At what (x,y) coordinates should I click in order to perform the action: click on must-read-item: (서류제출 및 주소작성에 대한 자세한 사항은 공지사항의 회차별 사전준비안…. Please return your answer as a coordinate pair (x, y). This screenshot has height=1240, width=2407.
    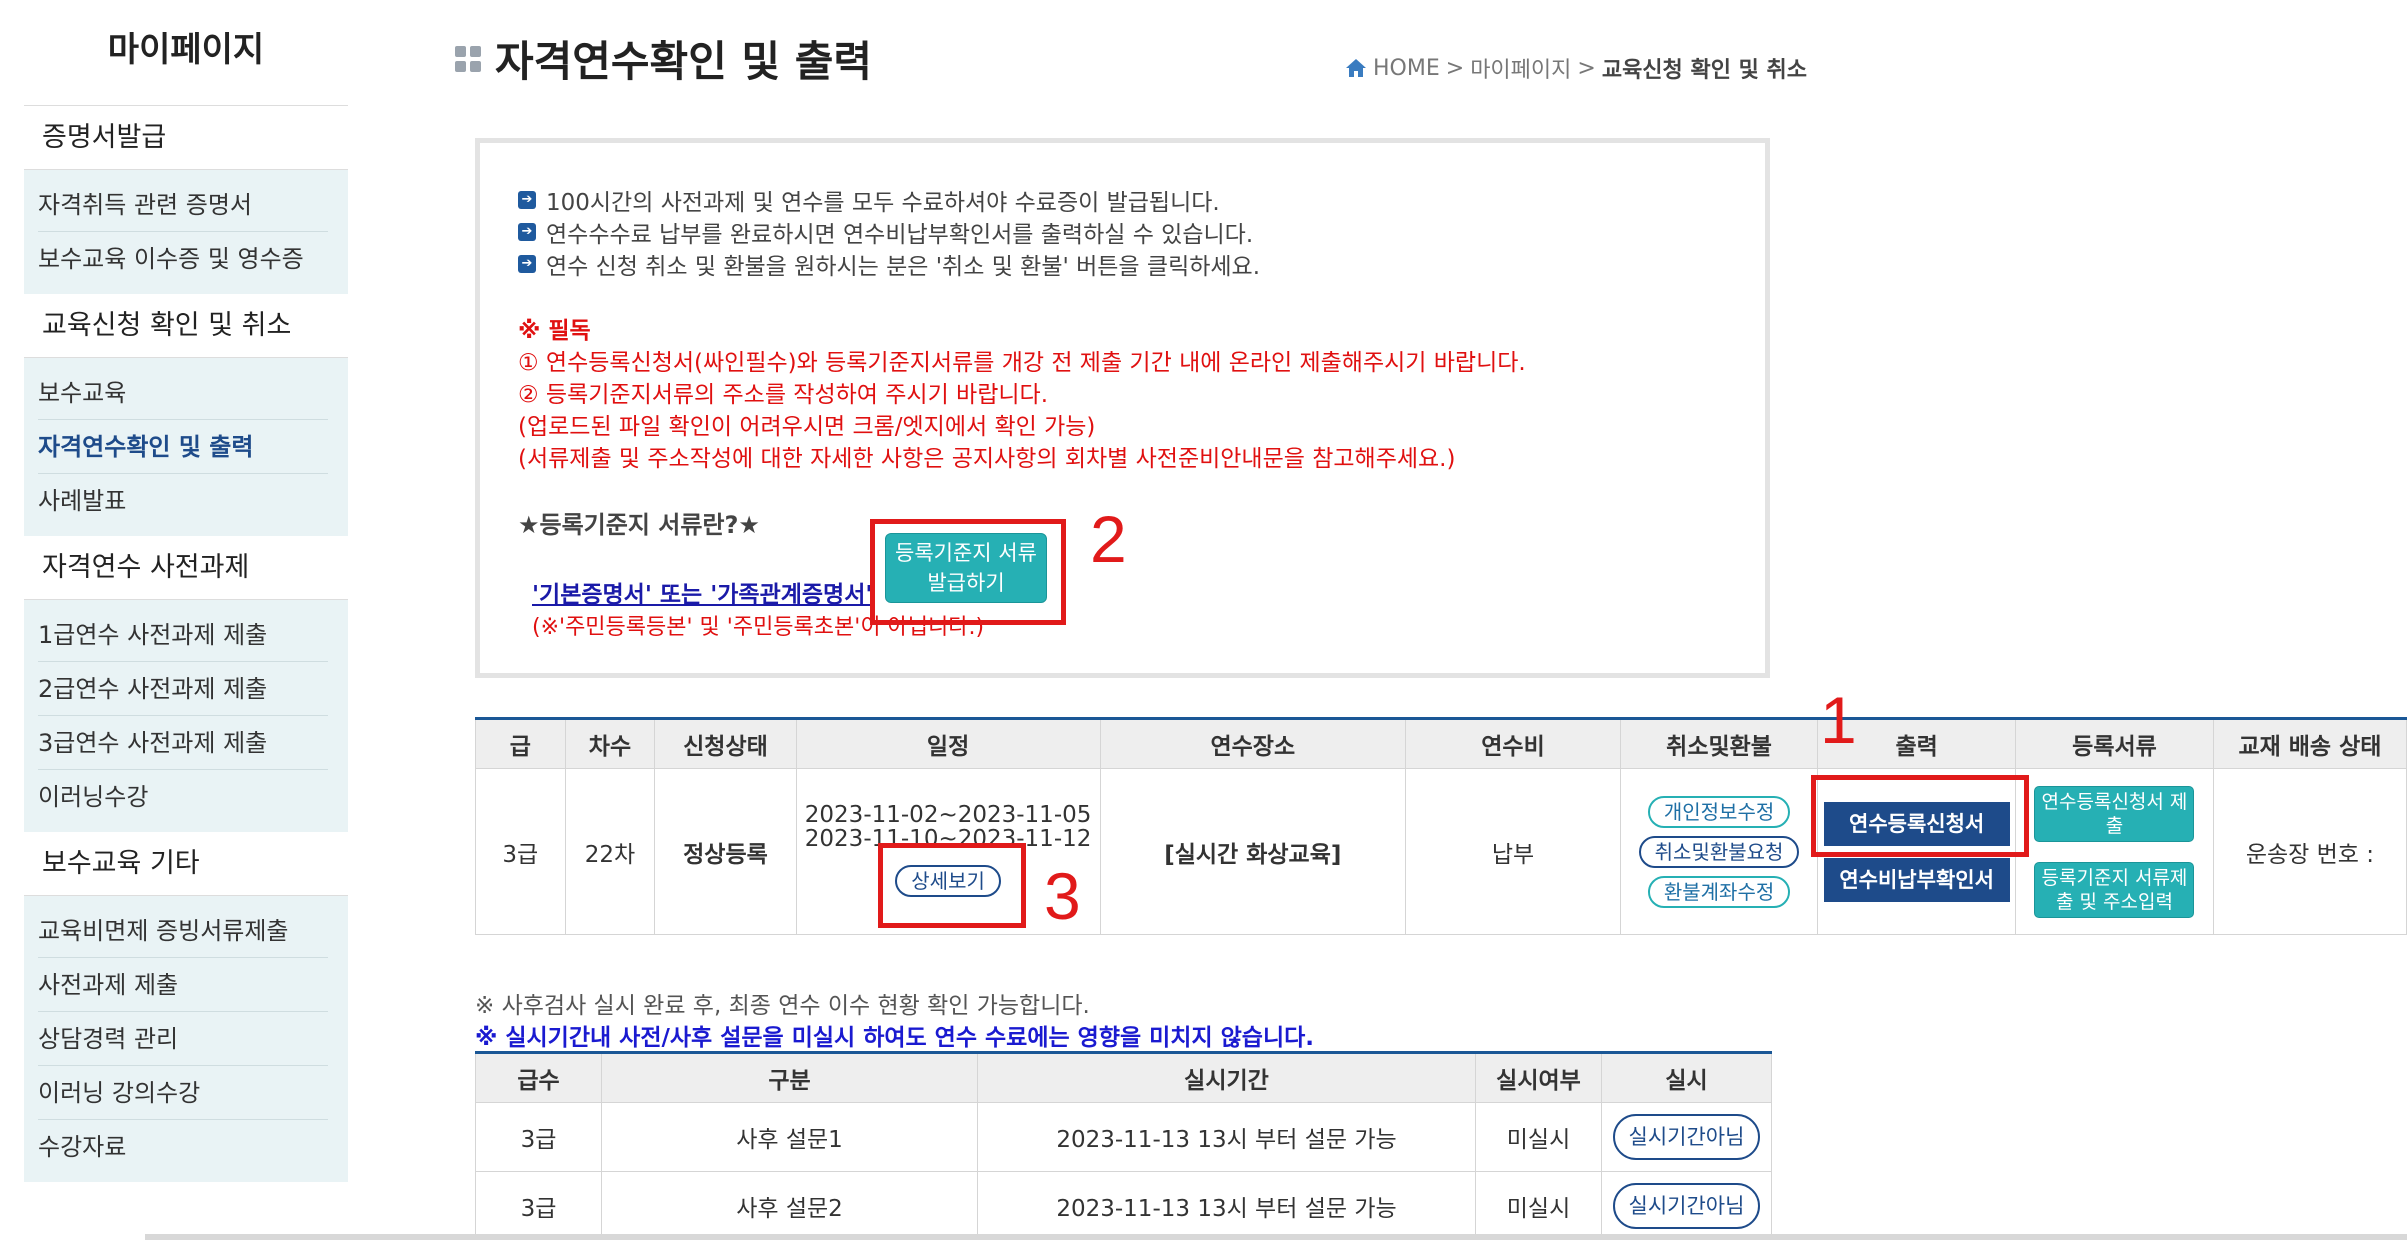
    Looking at the image, I should click on (987, 459).